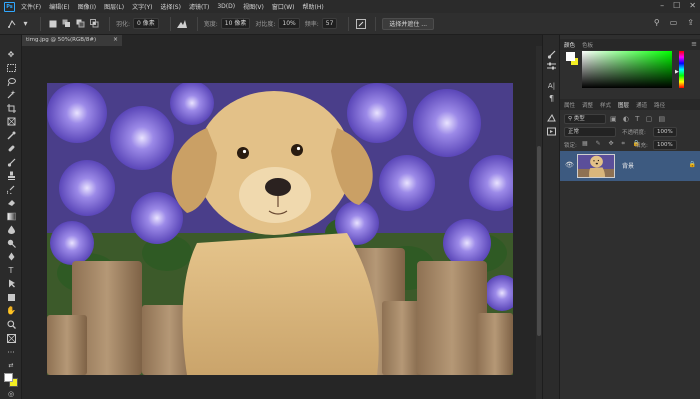 Image resolution: width=700 pixels, height=399 pixels. What do you see at coordinates (638, 119) in the screenshot?
I see `layer-filter-icons: ▣ ◐ T ▢ ▤` at bounding box center [638, 119].